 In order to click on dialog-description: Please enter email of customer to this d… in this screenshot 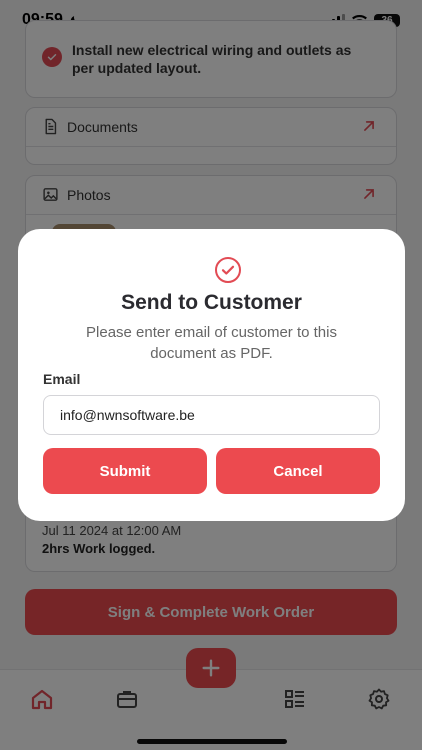, I will do `click(211, 343)`.